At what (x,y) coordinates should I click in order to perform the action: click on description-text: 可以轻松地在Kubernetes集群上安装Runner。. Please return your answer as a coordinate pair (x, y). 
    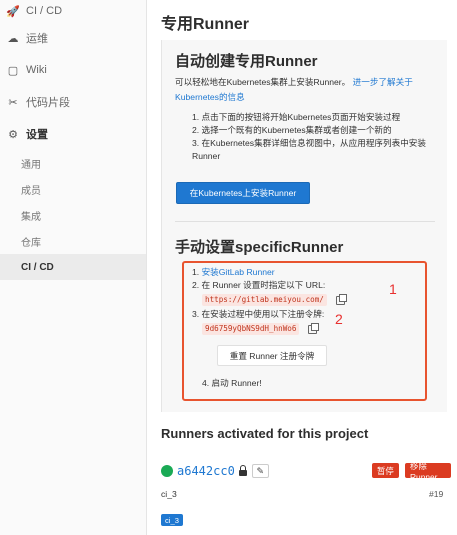
    Looking at the image, I should click on (263, 82).